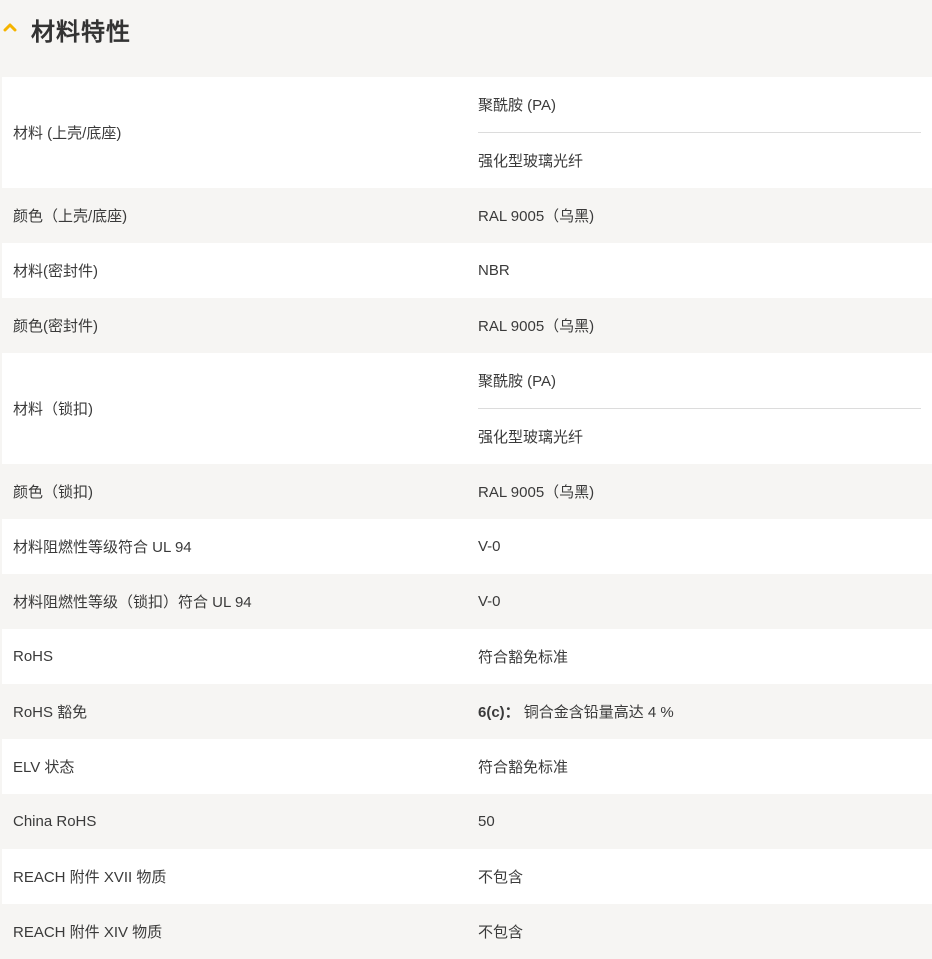 The width and height of the screenshot is (932, 959). Describe the element at coordinates (486, 821) in the screenshot. I see `property-value: 50` at that location.